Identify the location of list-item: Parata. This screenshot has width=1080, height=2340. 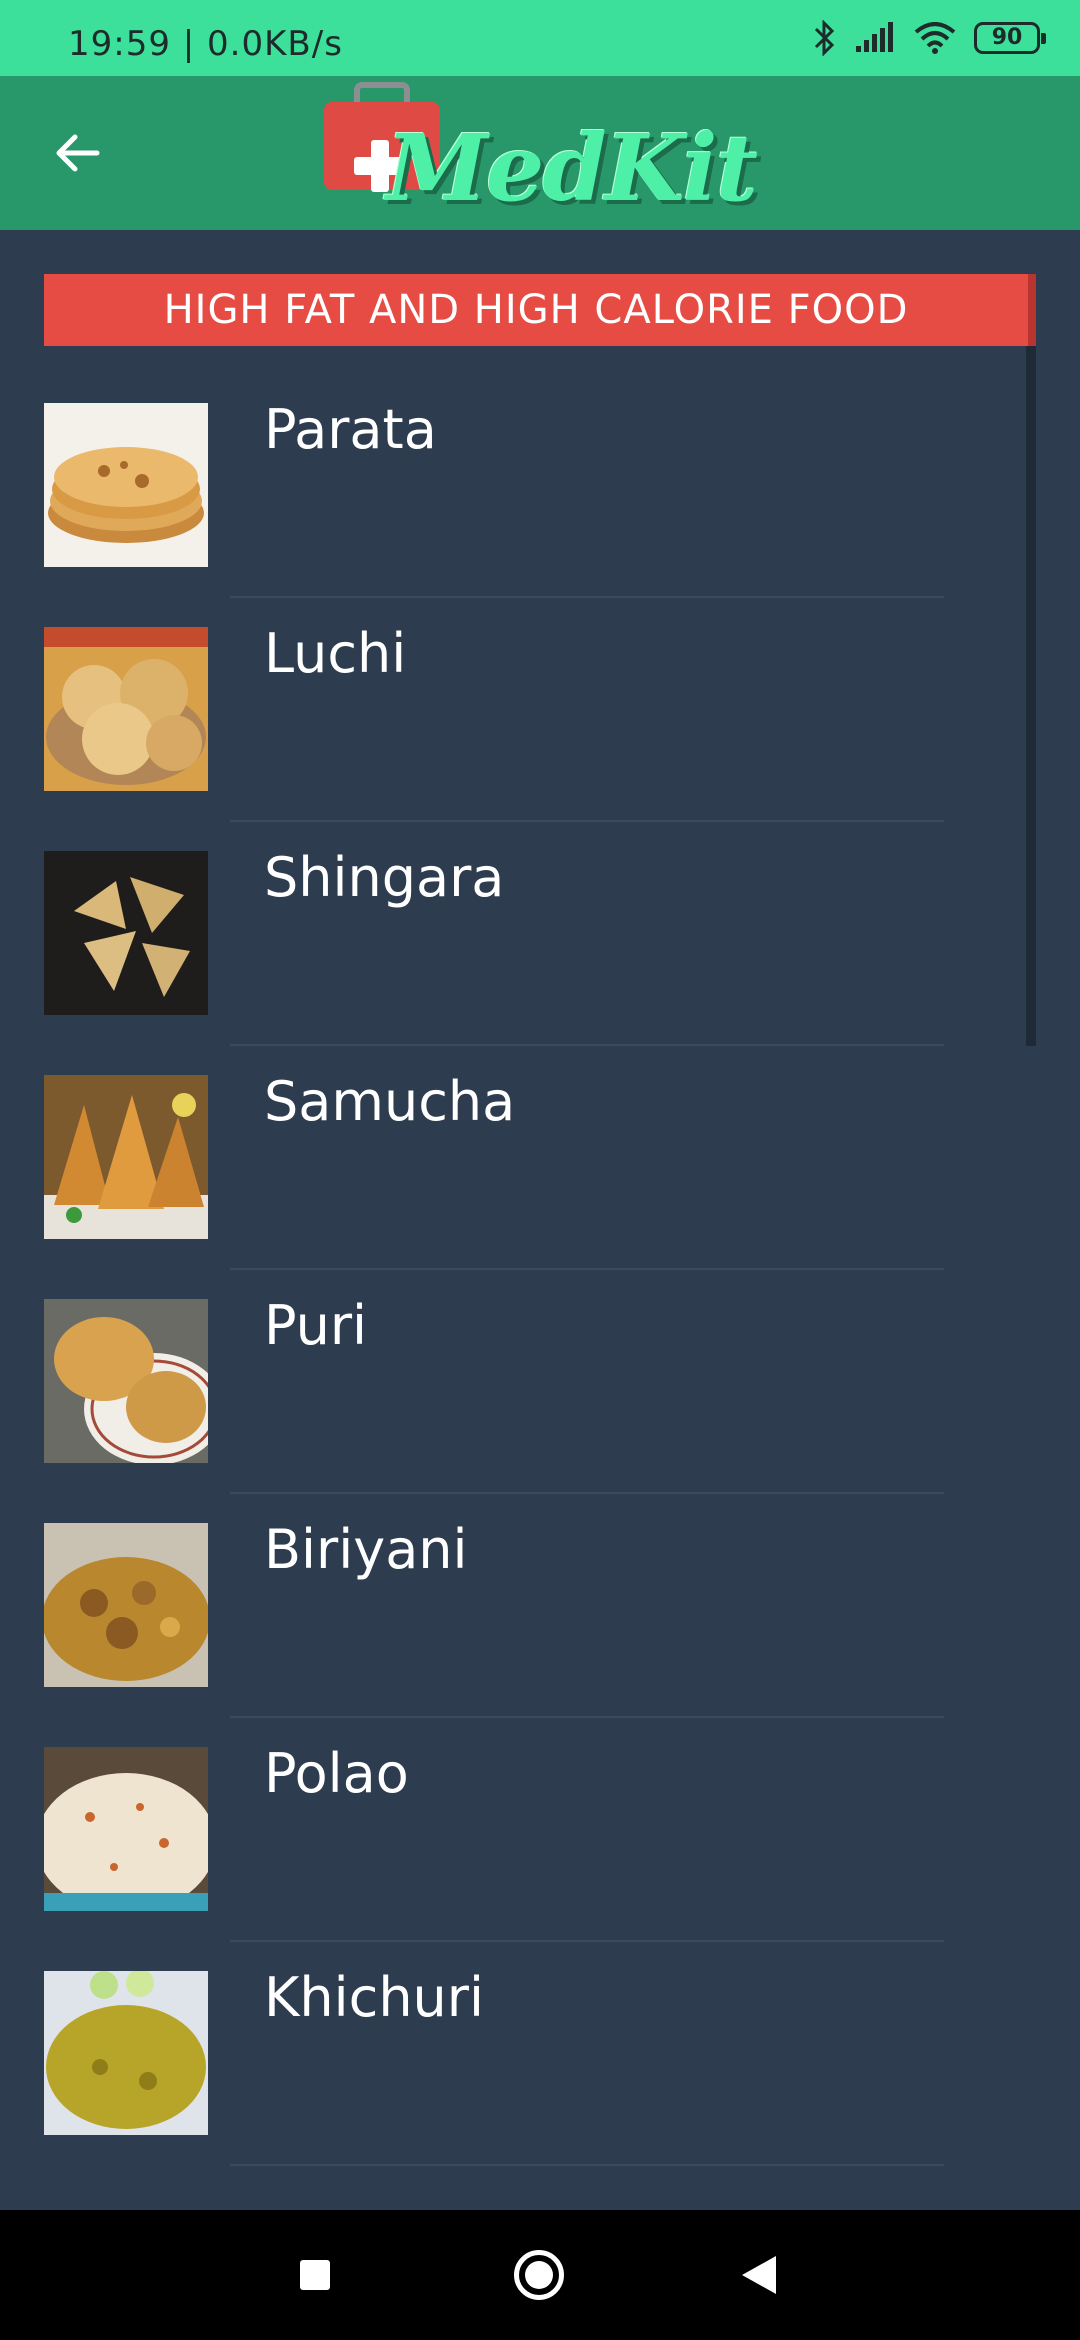
(540, 486).